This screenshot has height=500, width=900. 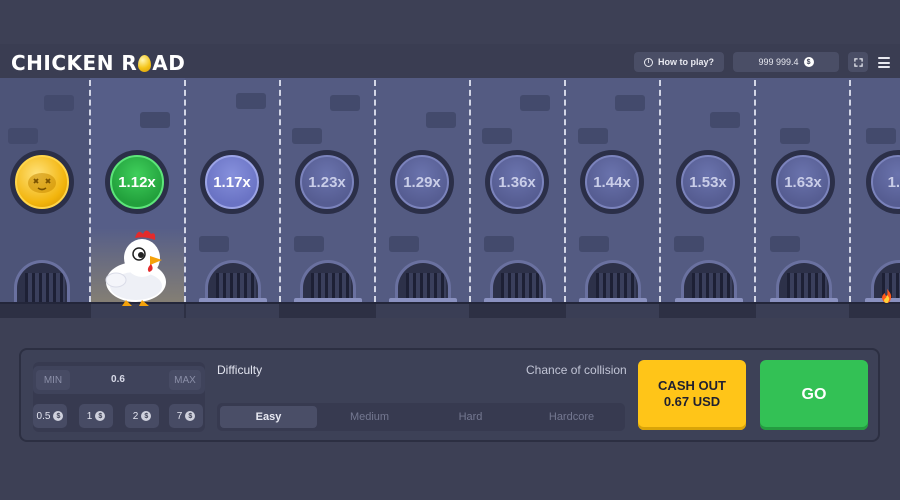 I want to click on cash-out-amount: 0.67 USD, so click(x=692, y=401).